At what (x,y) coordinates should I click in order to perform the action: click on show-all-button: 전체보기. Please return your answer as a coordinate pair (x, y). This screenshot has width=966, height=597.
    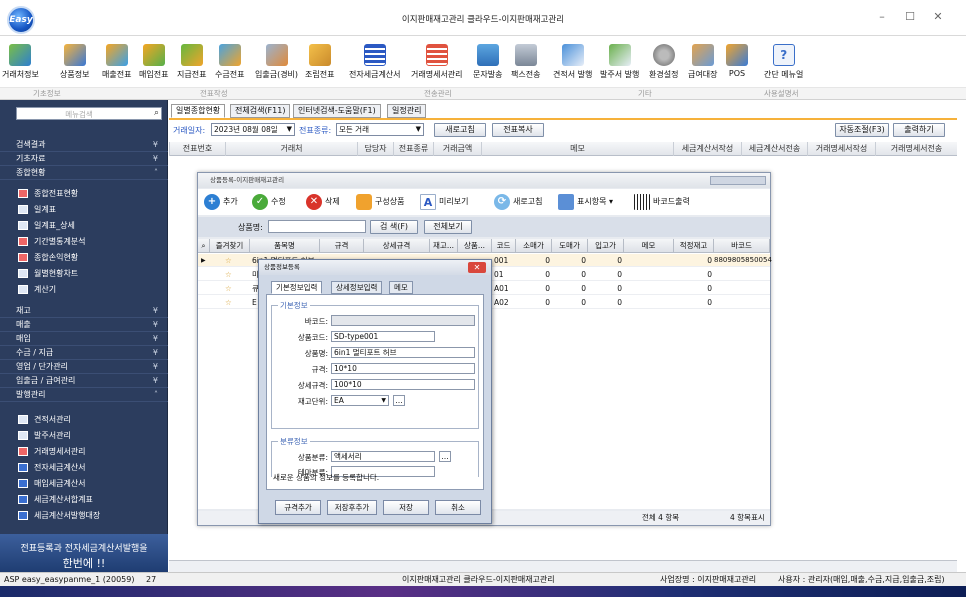
    Looking at the image, I should click on (448, 227).